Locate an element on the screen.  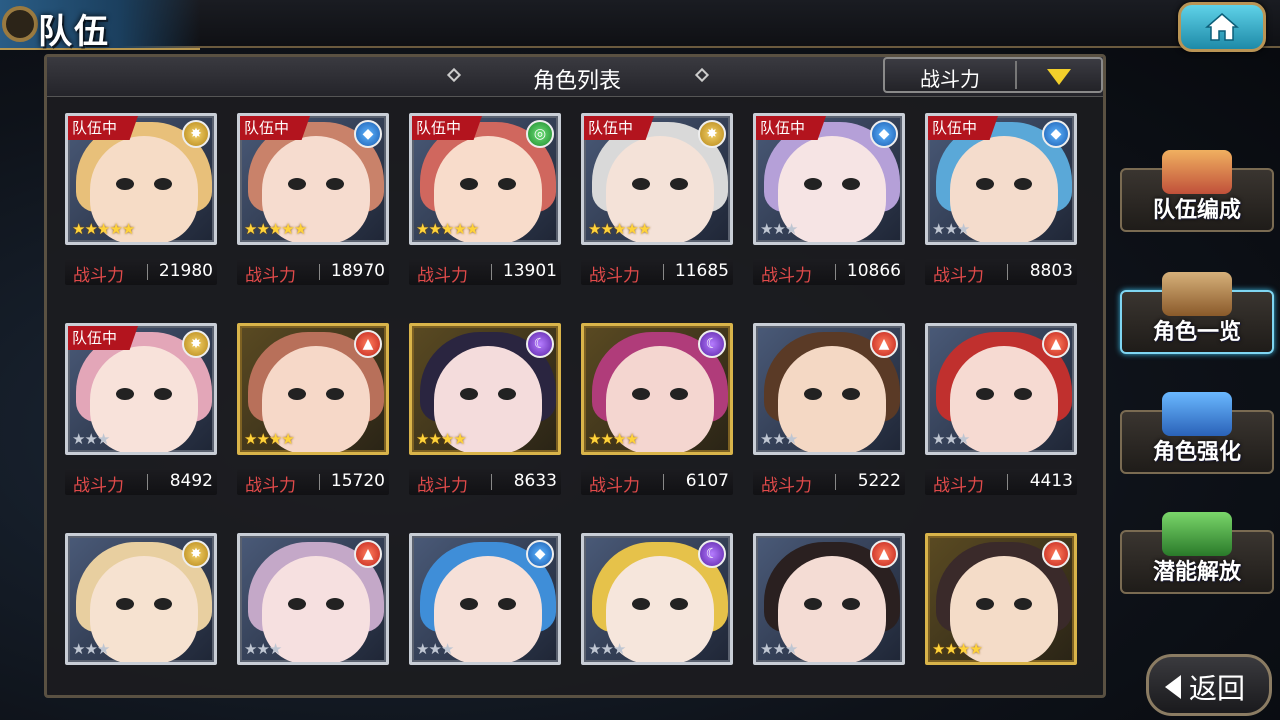
back-label: 返回 is located at coordinates (1217, 688).